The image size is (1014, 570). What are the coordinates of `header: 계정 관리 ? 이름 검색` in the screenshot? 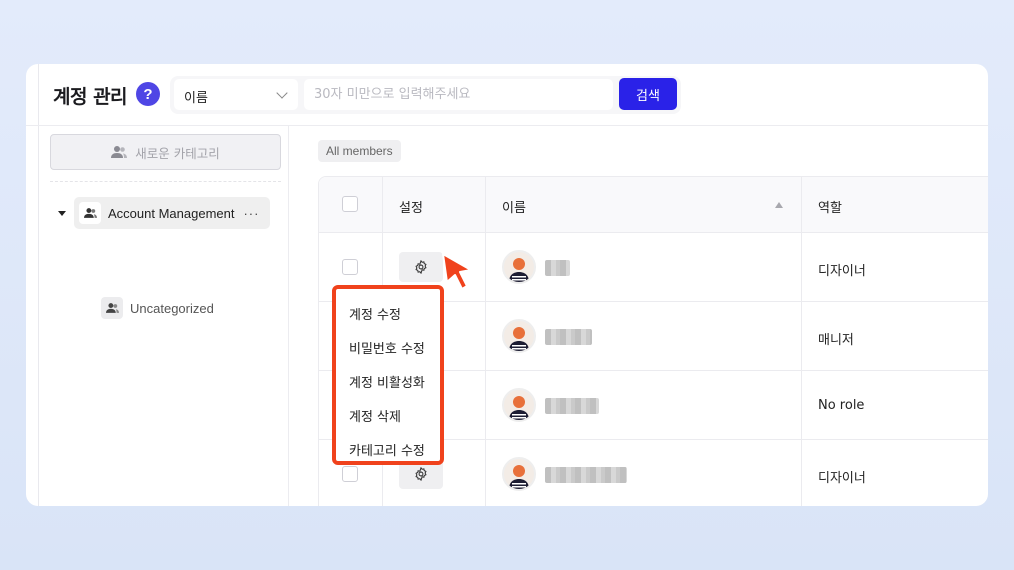 It's located at (507, 95).